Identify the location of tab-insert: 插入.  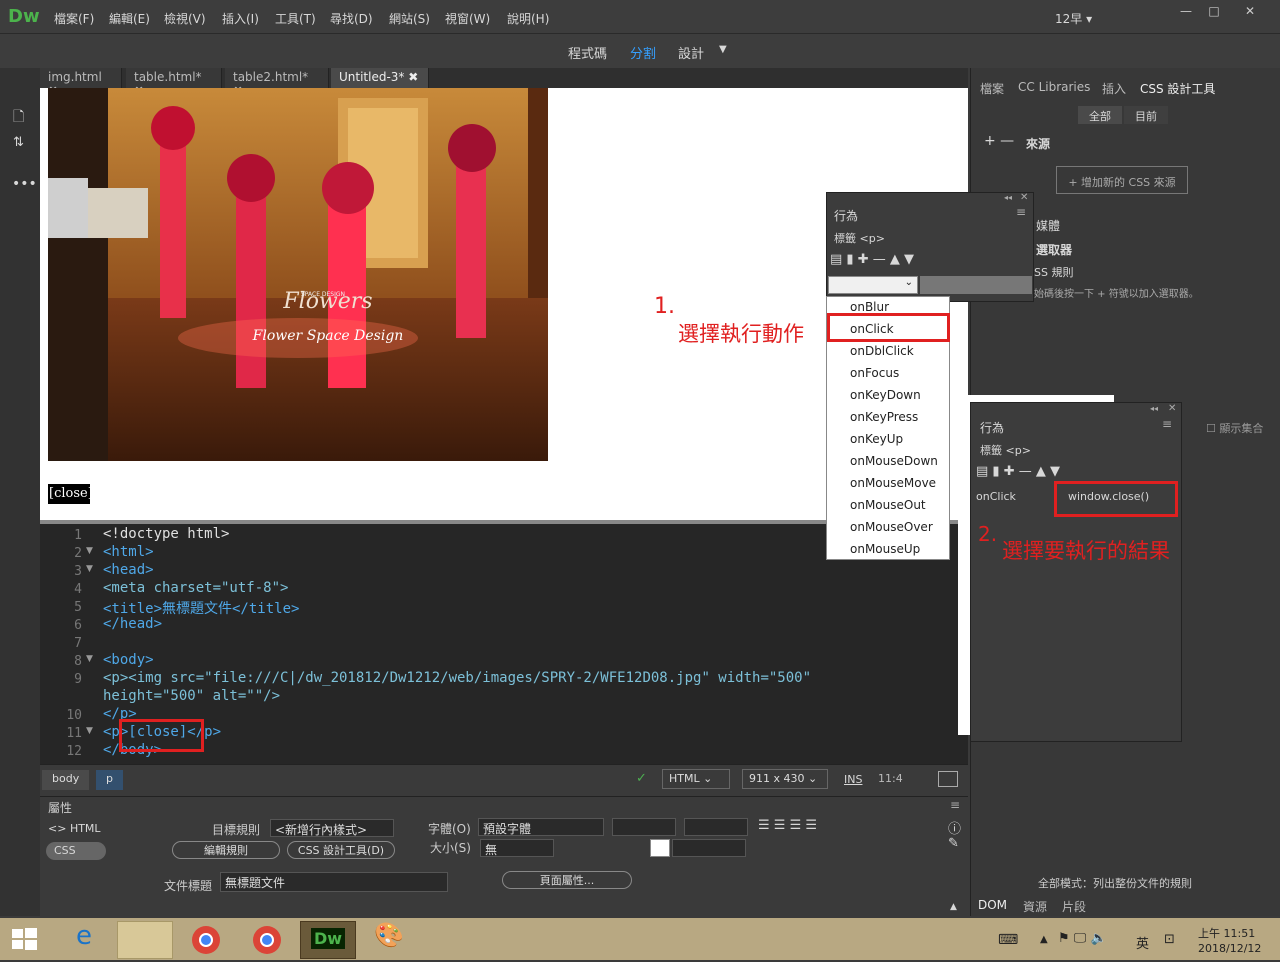
(1114, 88).